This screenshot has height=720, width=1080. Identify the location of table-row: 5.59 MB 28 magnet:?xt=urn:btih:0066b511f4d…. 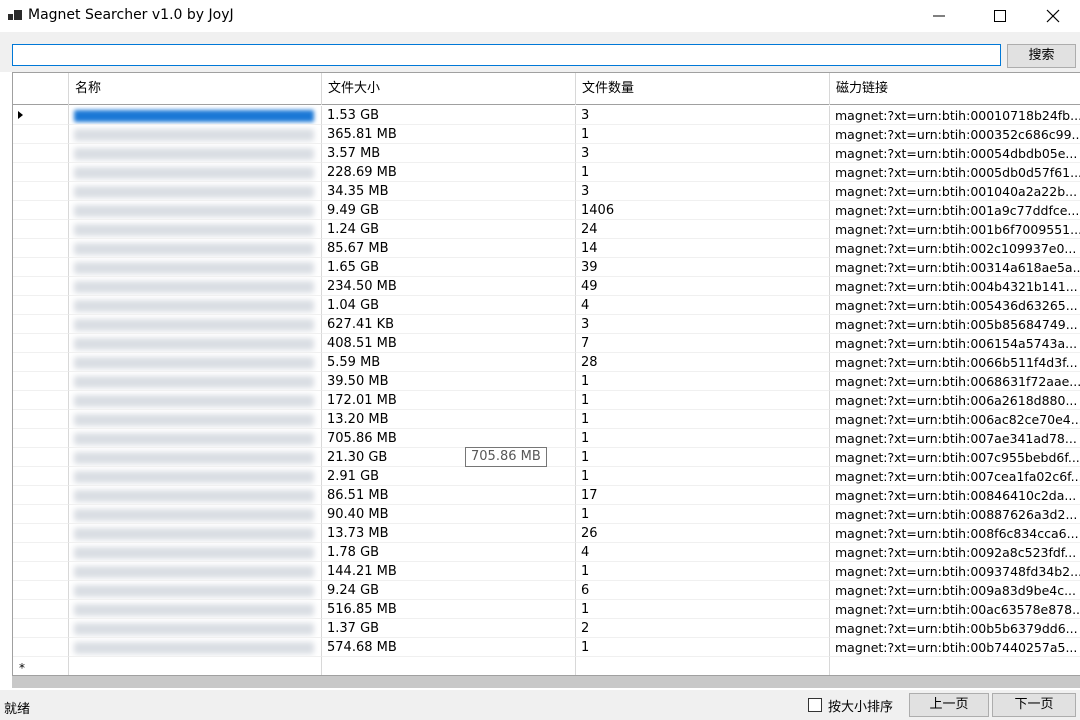
(546, 362).